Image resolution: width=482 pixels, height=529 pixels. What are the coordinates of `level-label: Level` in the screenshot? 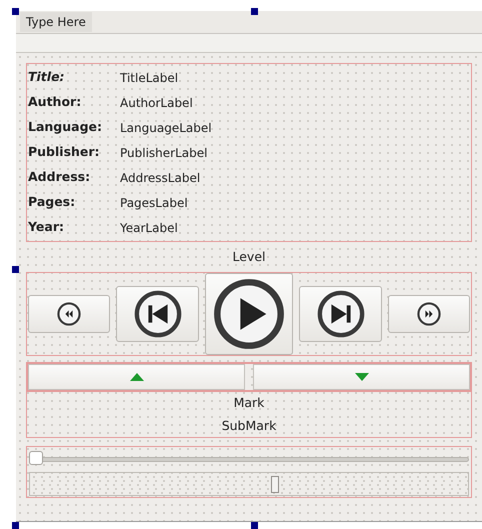 It's located at (249, 257).